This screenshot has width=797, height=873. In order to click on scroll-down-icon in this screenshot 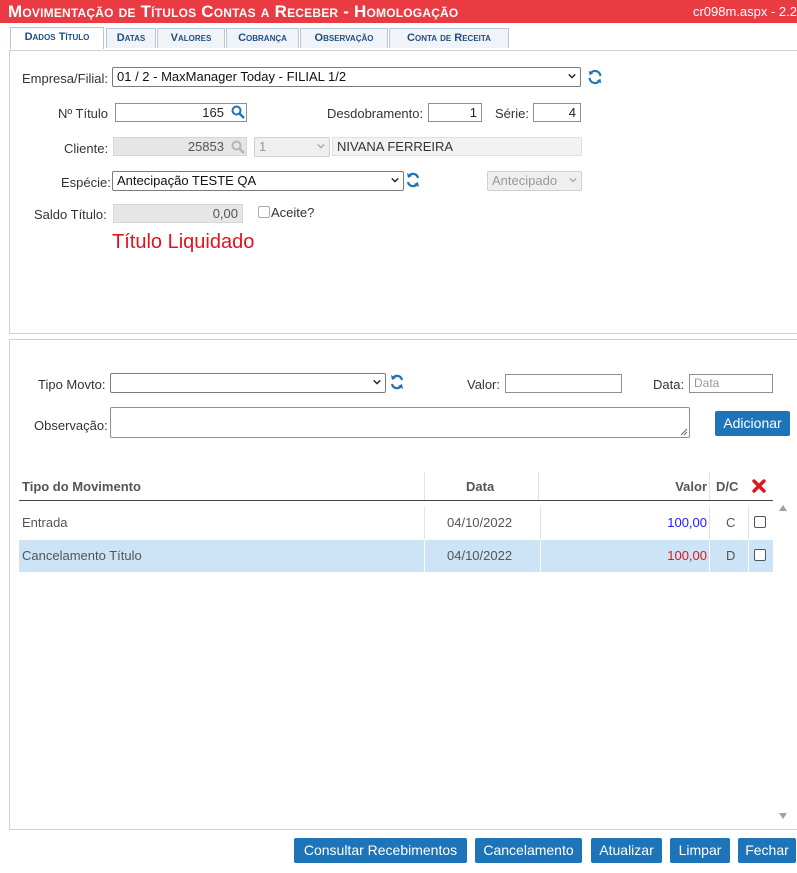, I will do `click(783, 816)`.